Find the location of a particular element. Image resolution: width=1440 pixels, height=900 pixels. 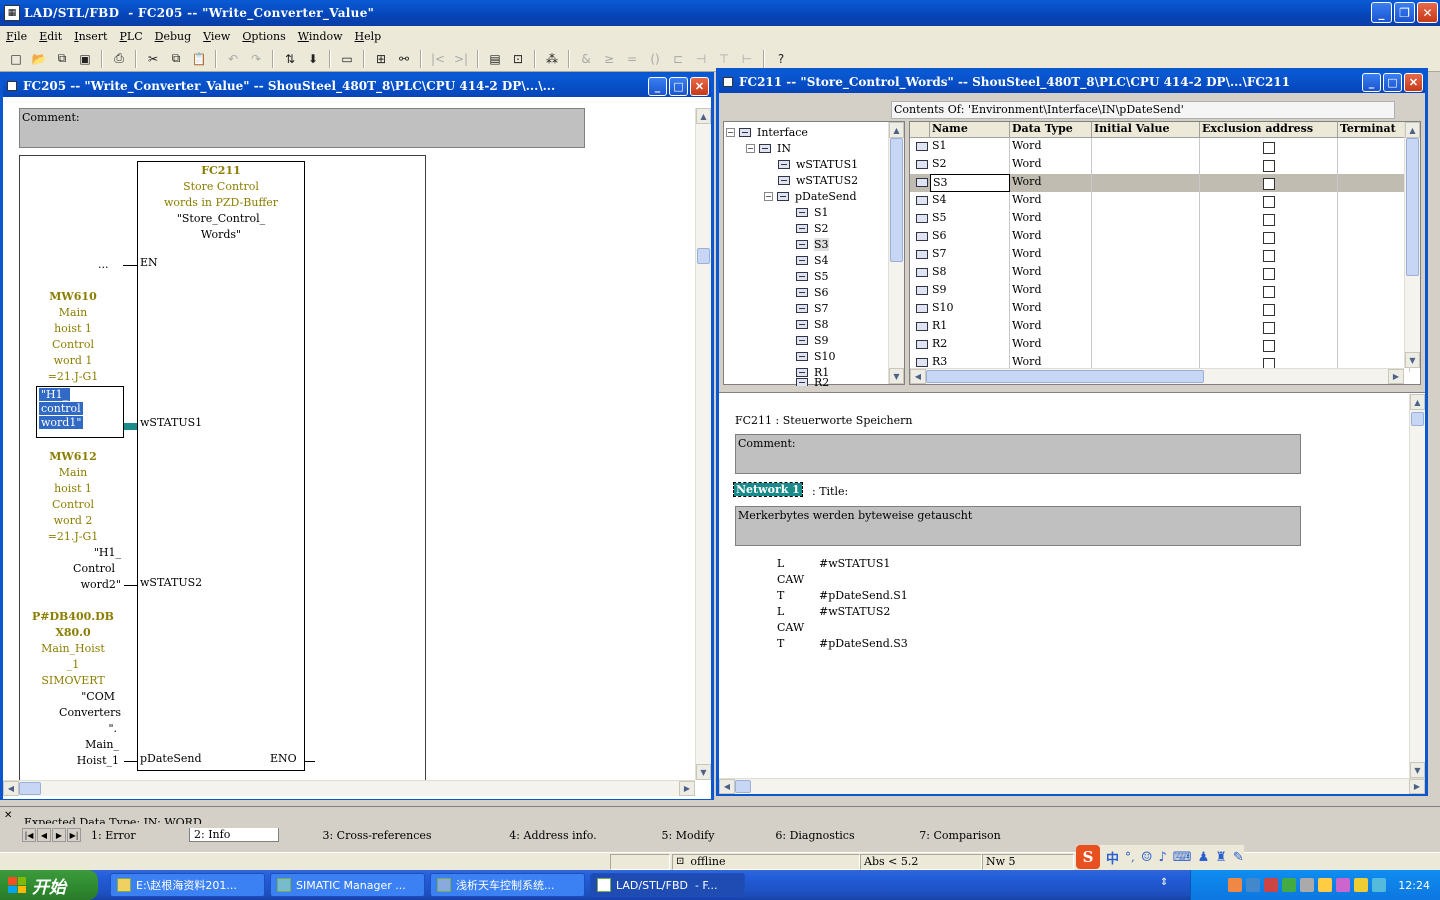

tree-sub-s4: S4 is located at coordinates (812, 260).